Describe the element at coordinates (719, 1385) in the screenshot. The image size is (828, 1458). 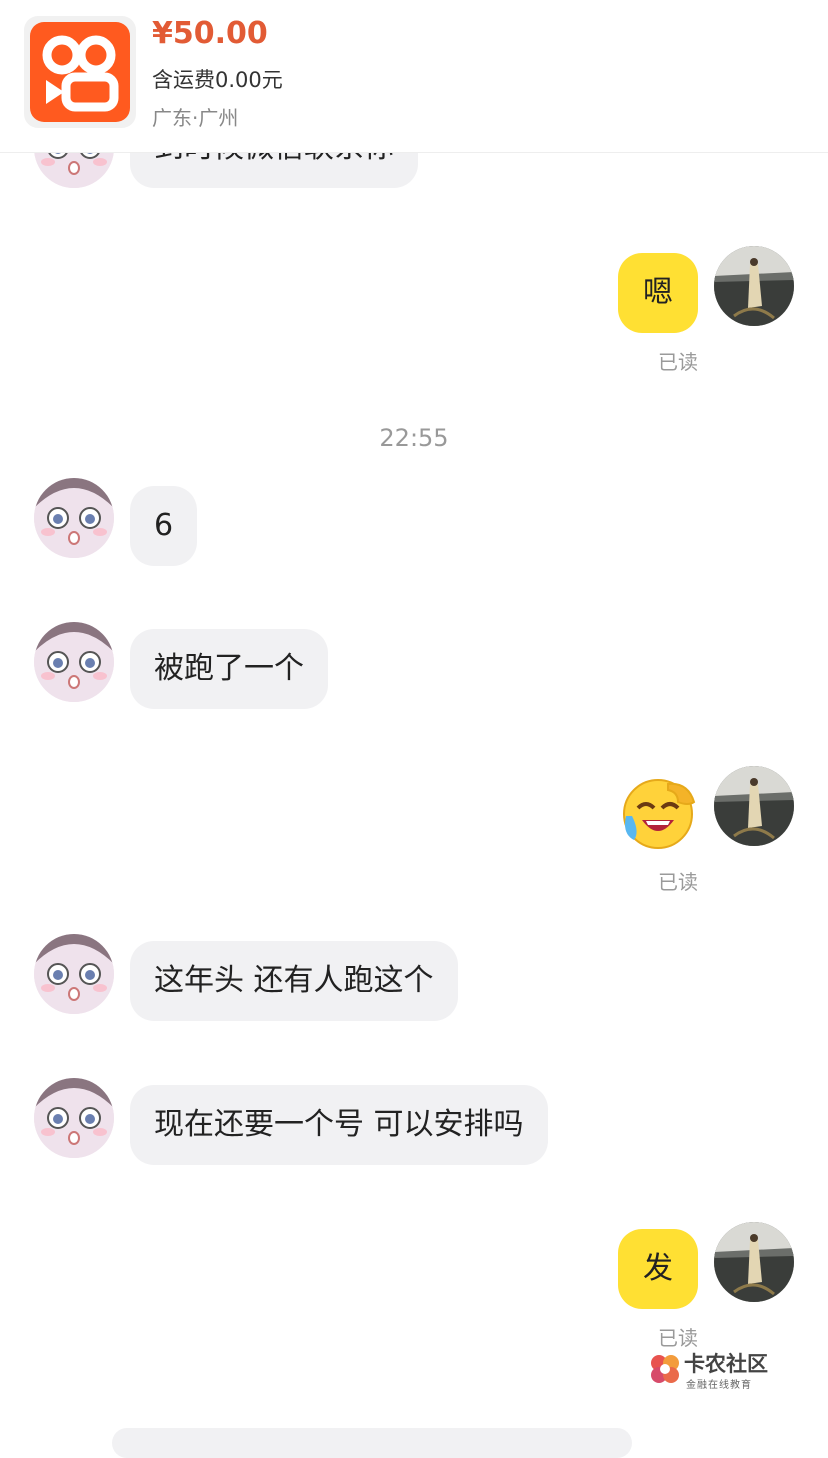
I see `watermark-subtitle: 金融在线教育` at that location.